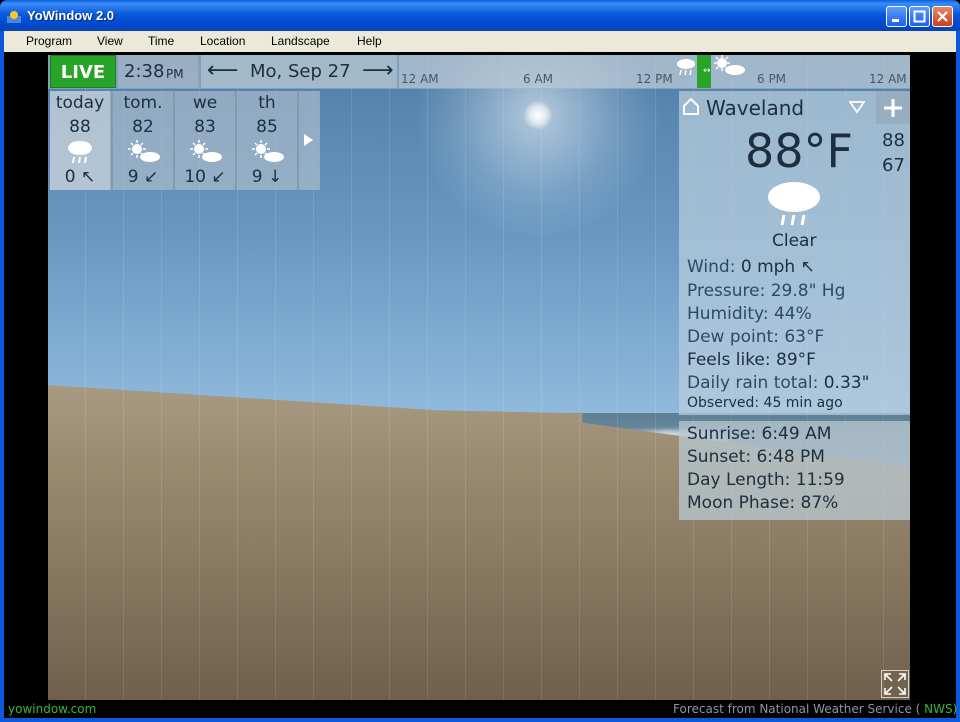 The image size is (960, 722). Describe the element at coordinates (49, 41) in the screenshot. I see `menu-program: Program` at that location.